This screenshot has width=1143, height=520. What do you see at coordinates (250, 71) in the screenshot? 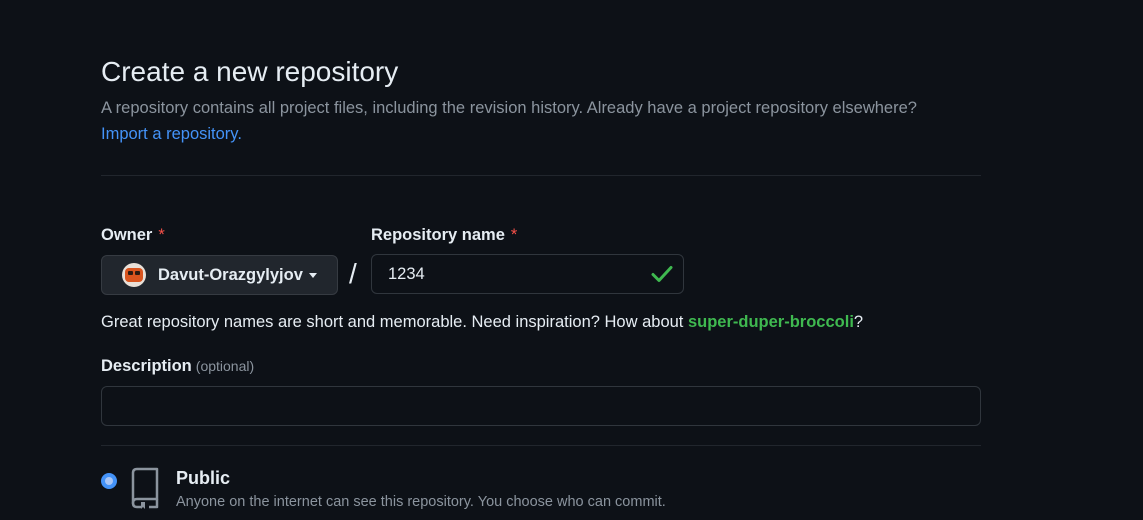
I see `page-title: Create a new repository` at bounding box center [250, 71].